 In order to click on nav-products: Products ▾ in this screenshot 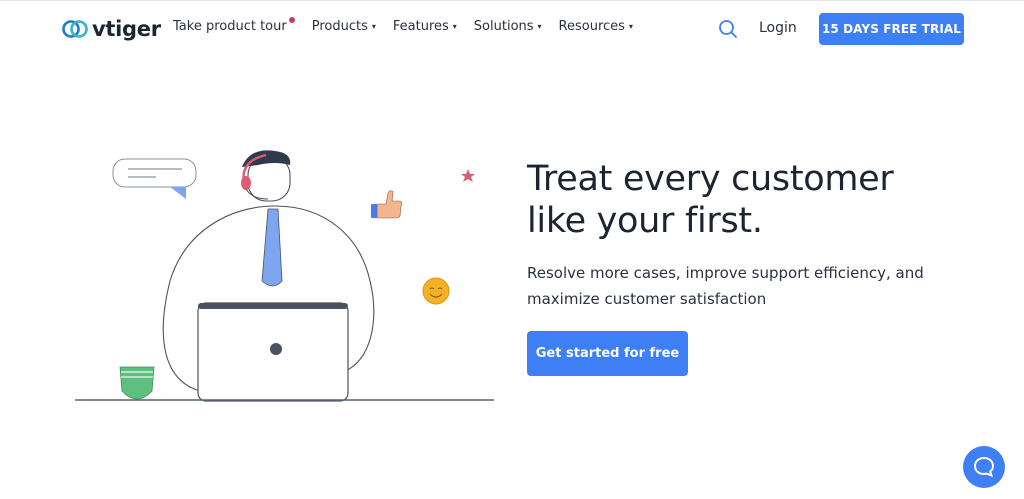, I will do `click(344, 26)`.